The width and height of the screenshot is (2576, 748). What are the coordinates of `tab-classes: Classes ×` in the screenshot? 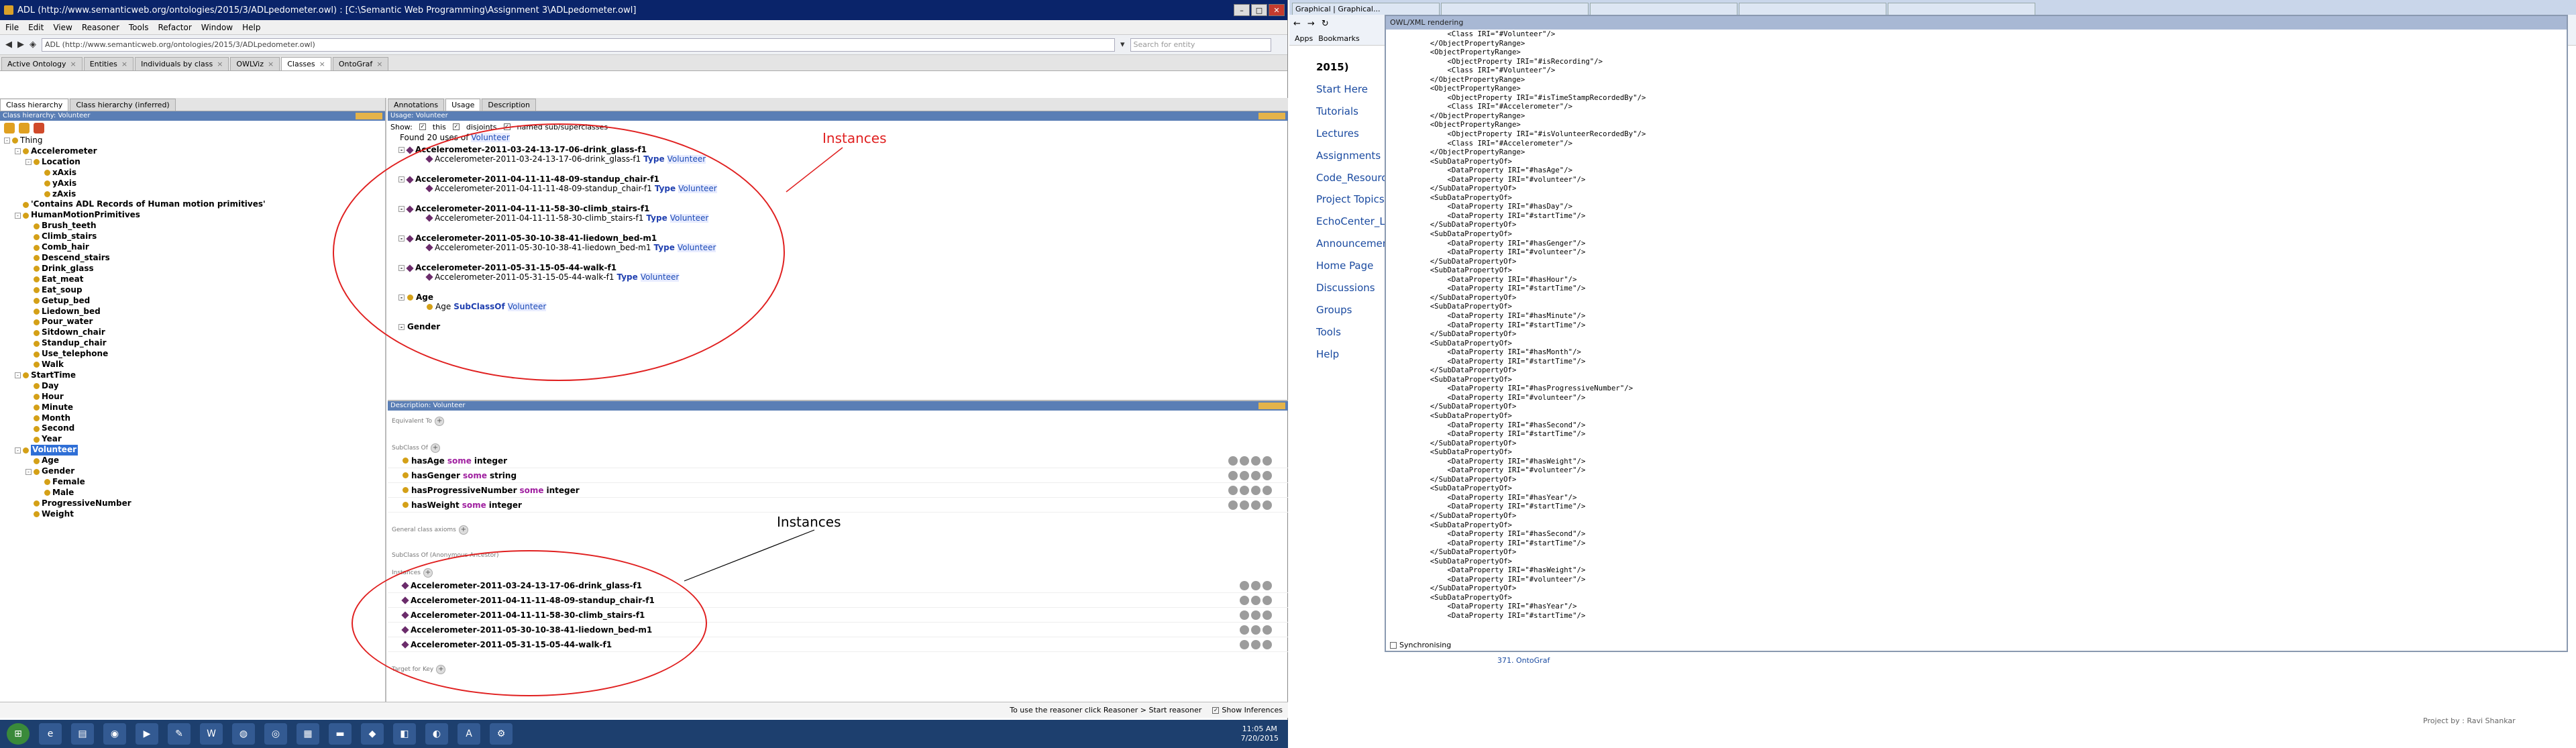 It's located at (306, 63).